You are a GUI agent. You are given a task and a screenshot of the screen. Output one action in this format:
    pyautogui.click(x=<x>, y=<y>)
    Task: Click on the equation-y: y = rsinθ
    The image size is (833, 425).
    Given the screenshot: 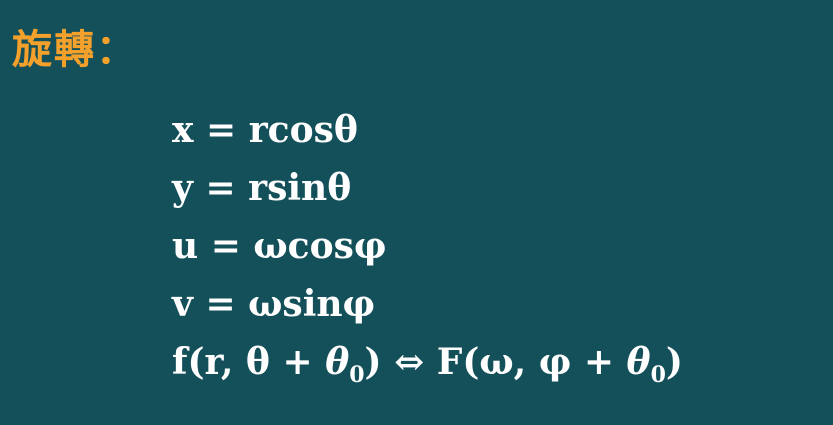 What is the action you would take?
    pyautogui.click(x=262, y=188)
    